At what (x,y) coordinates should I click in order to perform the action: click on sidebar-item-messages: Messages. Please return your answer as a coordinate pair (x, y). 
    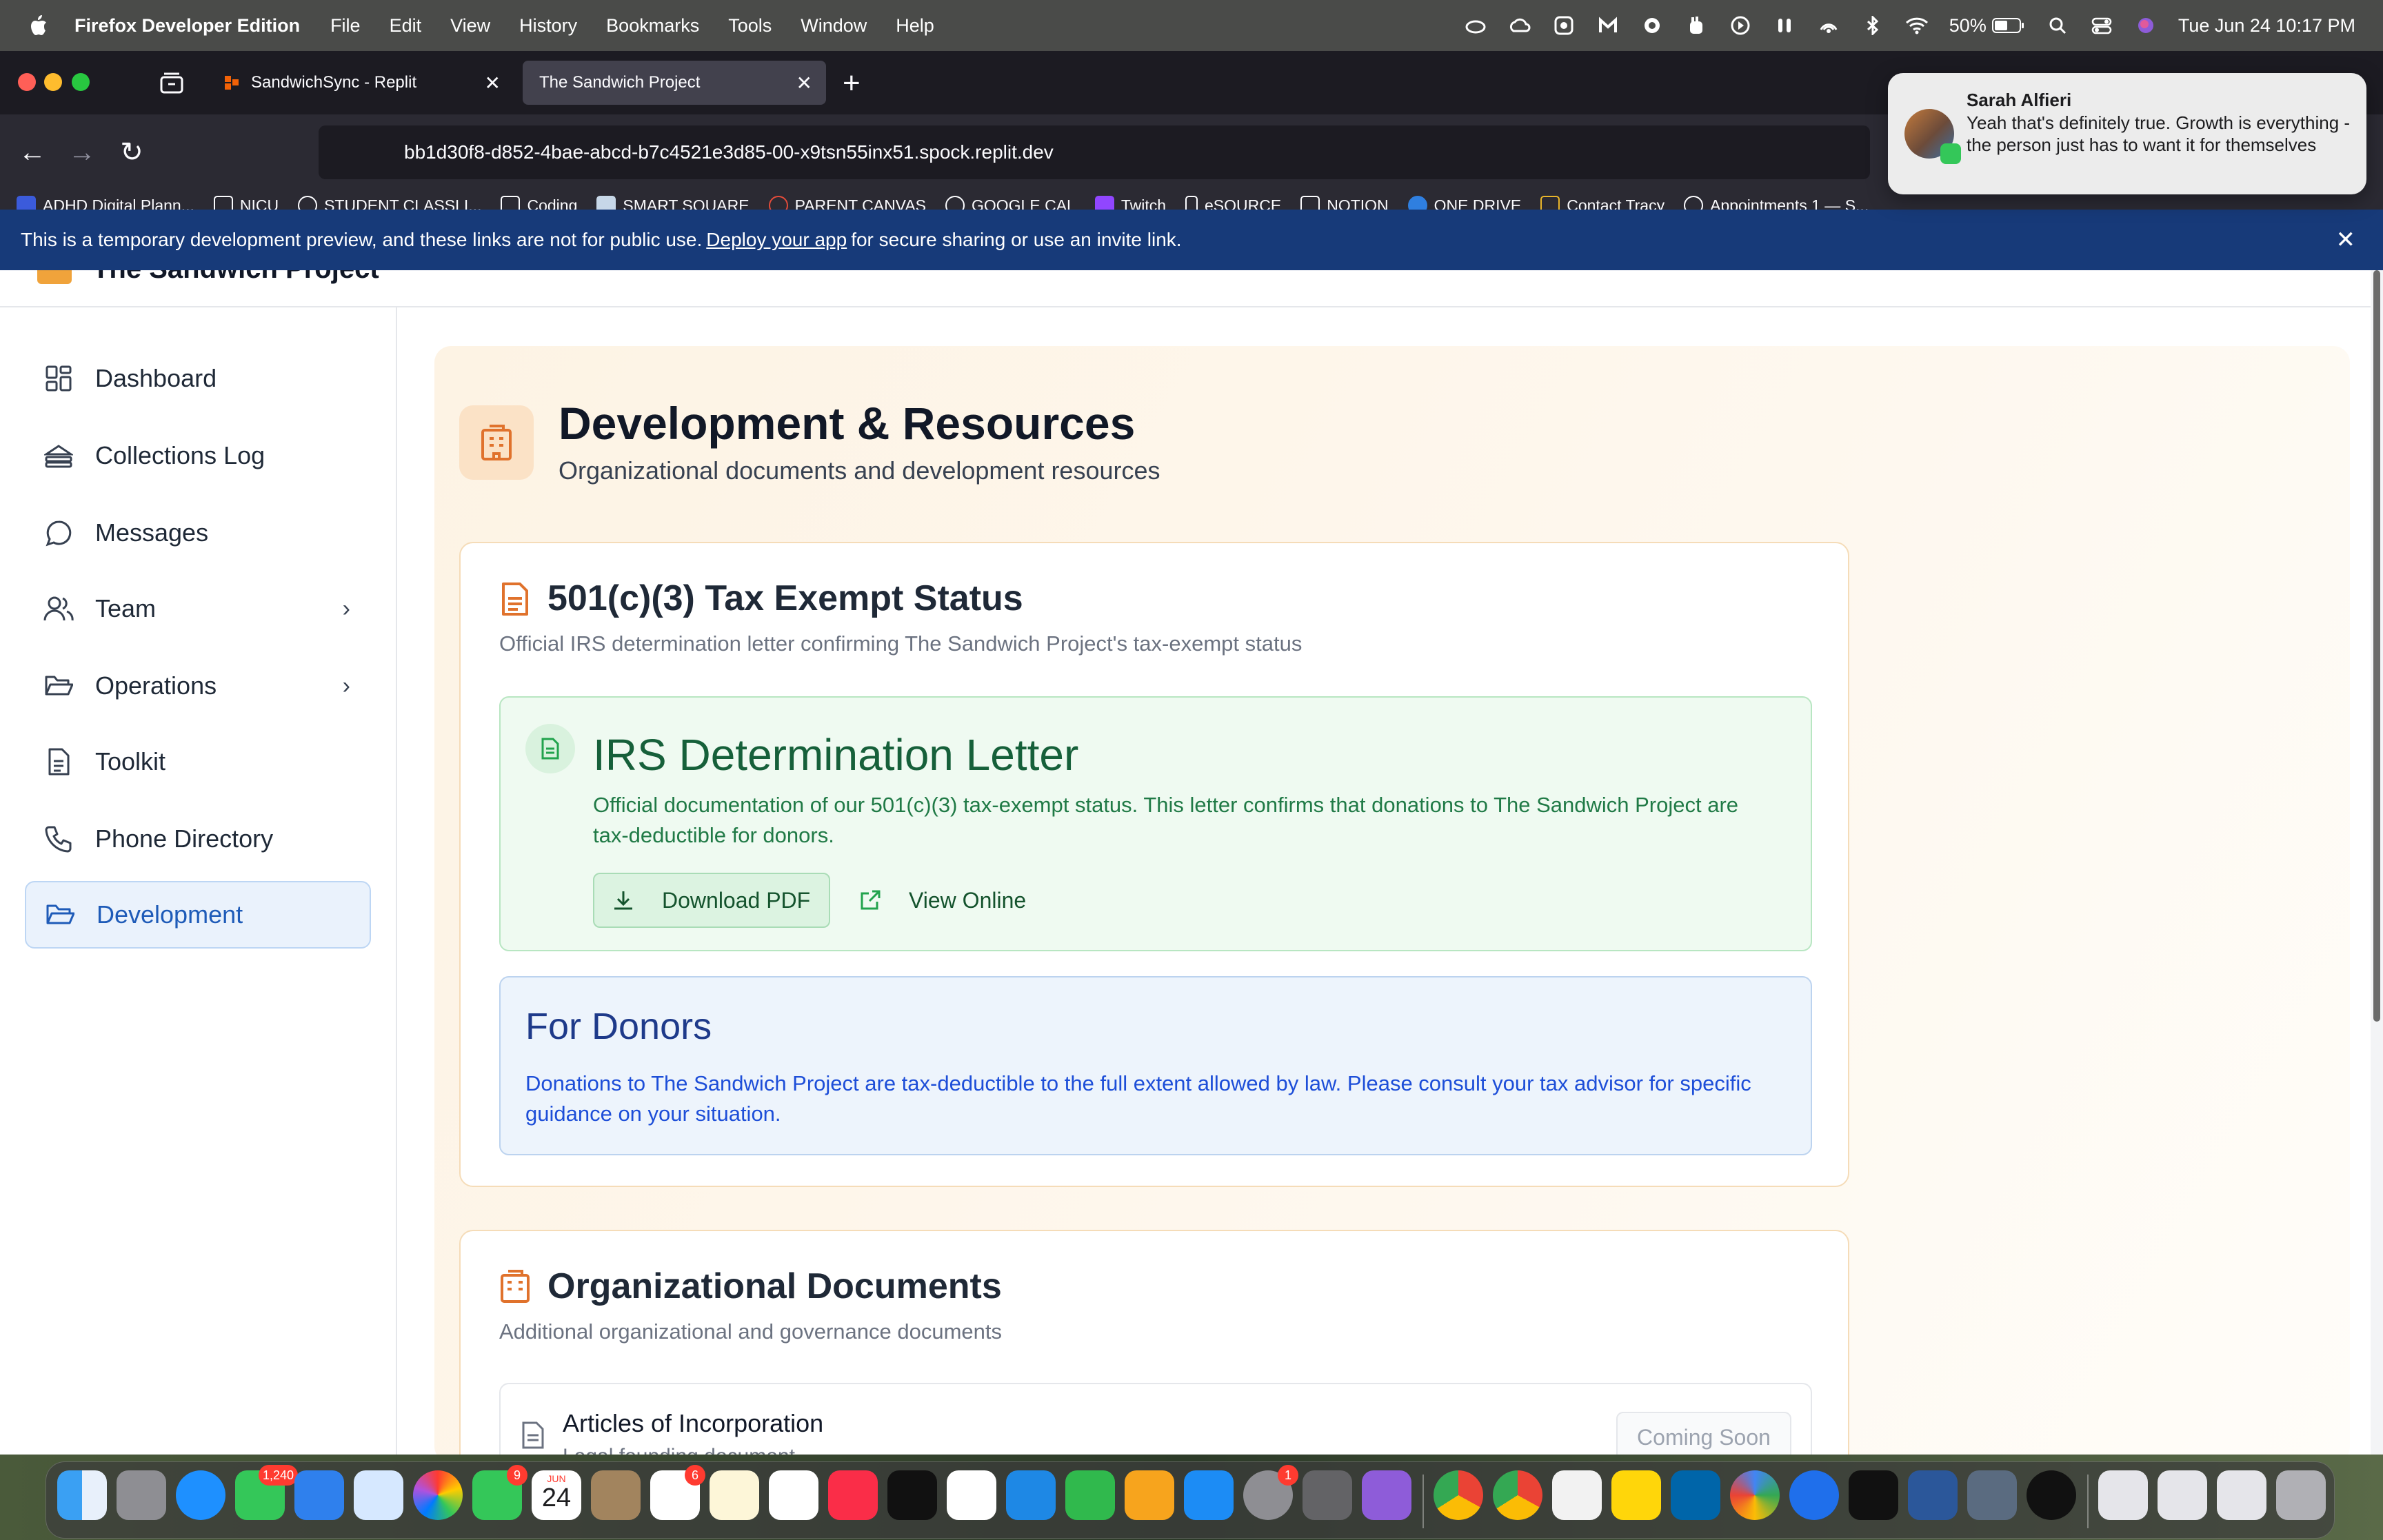
    Looking at the image, I should click on (198, 533).